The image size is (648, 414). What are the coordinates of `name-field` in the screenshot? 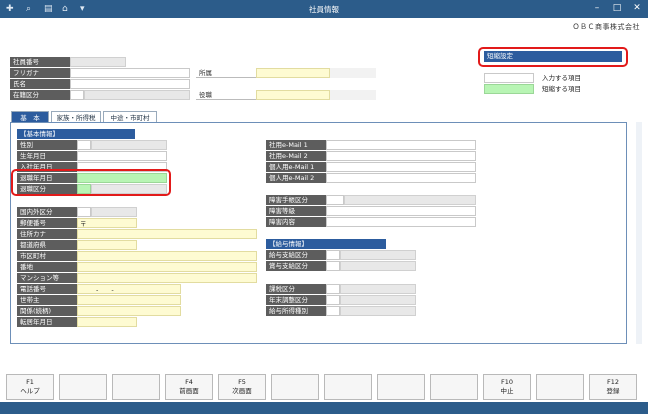 It's located at (130, 84).